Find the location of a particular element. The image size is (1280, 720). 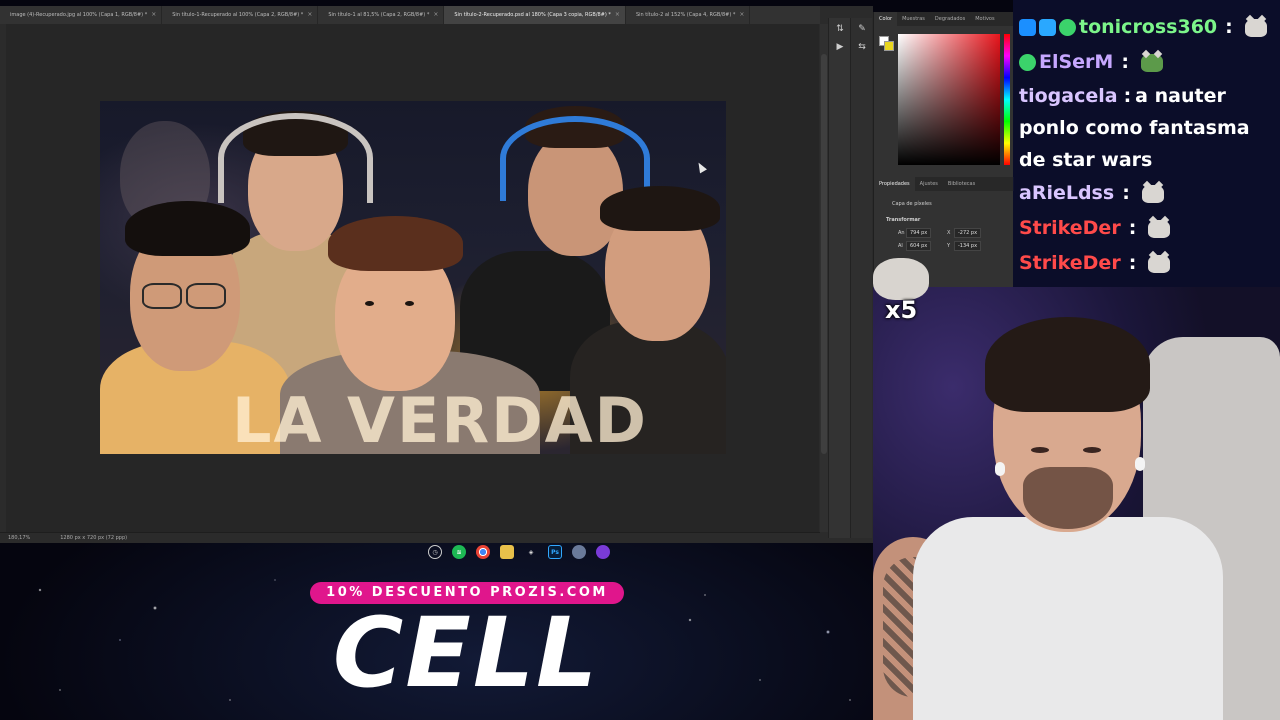

tab-gradients: Degradados is located at coordinates (950, 19).